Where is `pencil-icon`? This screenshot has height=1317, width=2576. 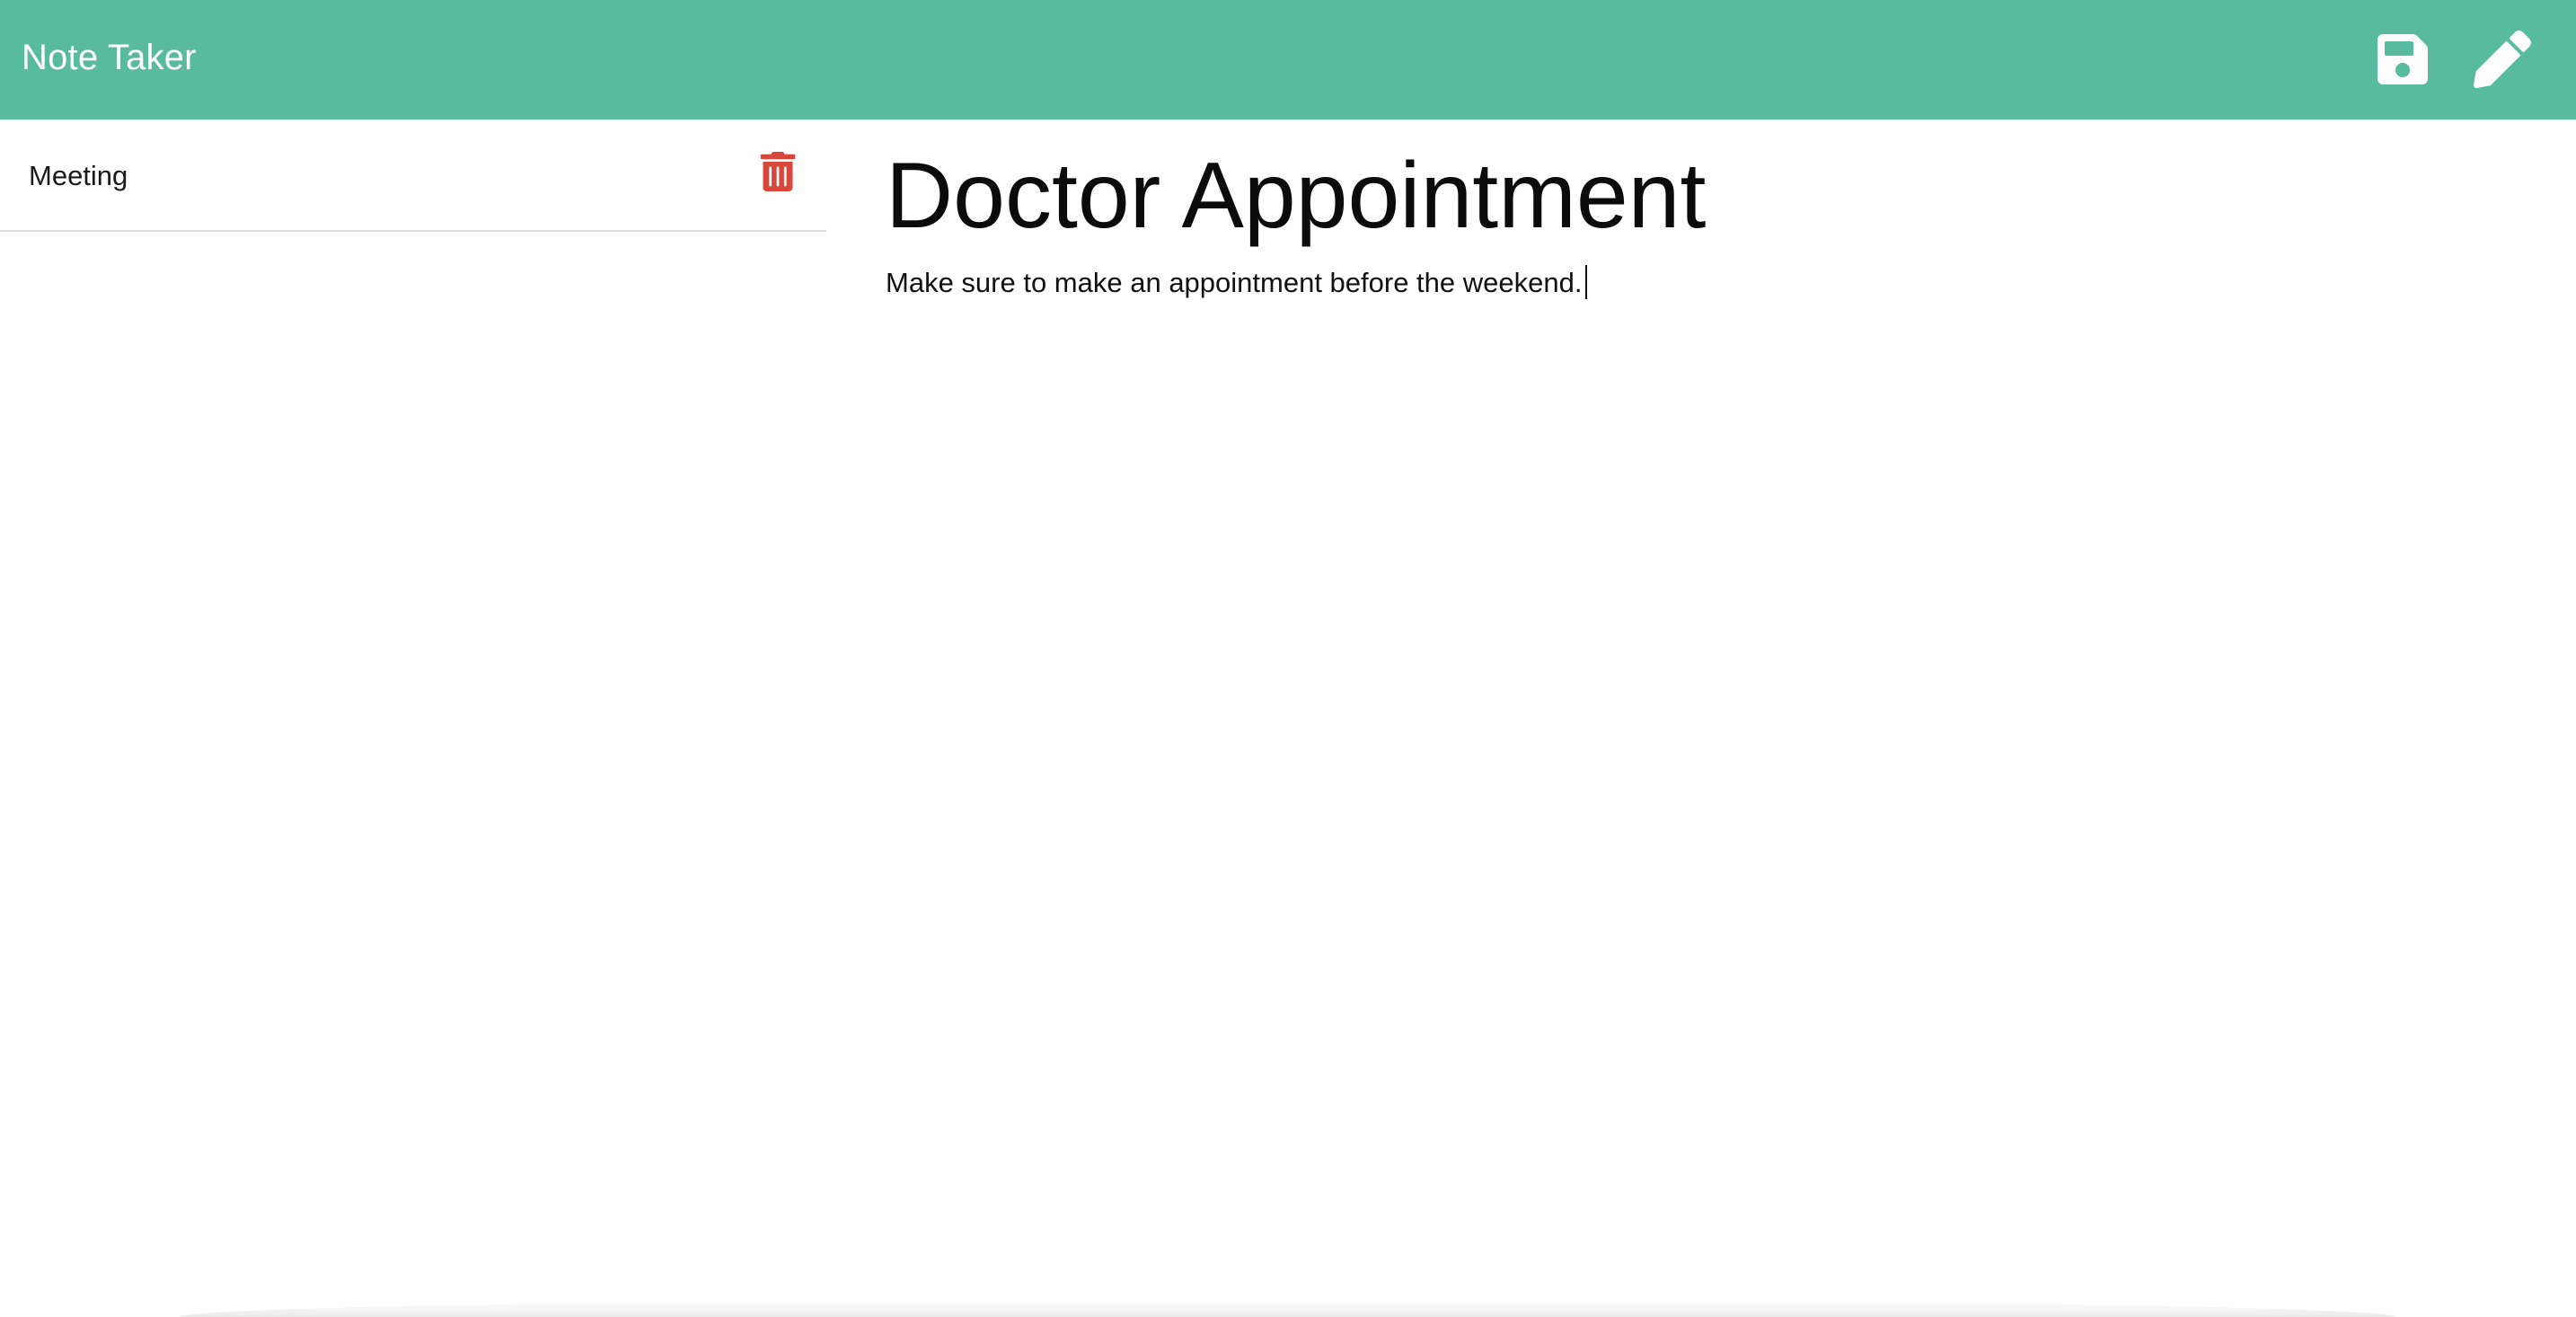
pencil-icon is located at coordinates (2502, 60).